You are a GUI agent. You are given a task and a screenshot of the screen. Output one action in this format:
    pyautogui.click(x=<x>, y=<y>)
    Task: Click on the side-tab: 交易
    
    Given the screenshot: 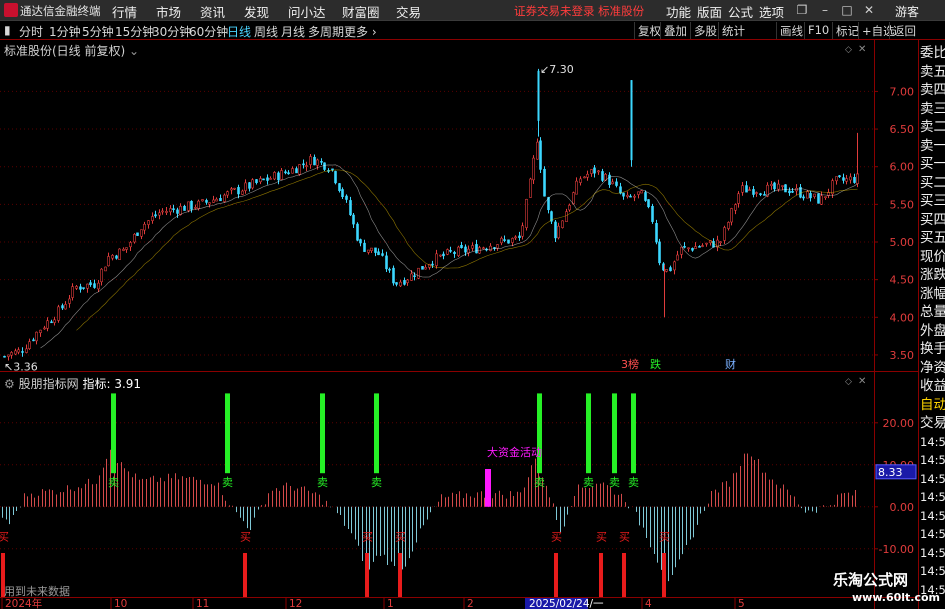 What is the action you would take?
    pyautogui.click(x=932, y=423)
    